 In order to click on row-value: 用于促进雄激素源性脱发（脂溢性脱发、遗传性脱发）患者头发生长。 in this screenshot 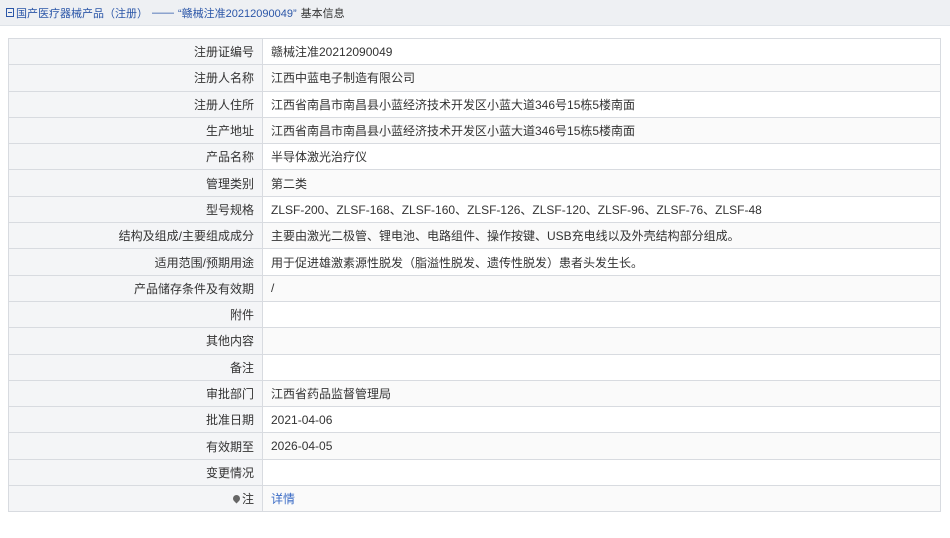, I will do `click(601, 262)`.